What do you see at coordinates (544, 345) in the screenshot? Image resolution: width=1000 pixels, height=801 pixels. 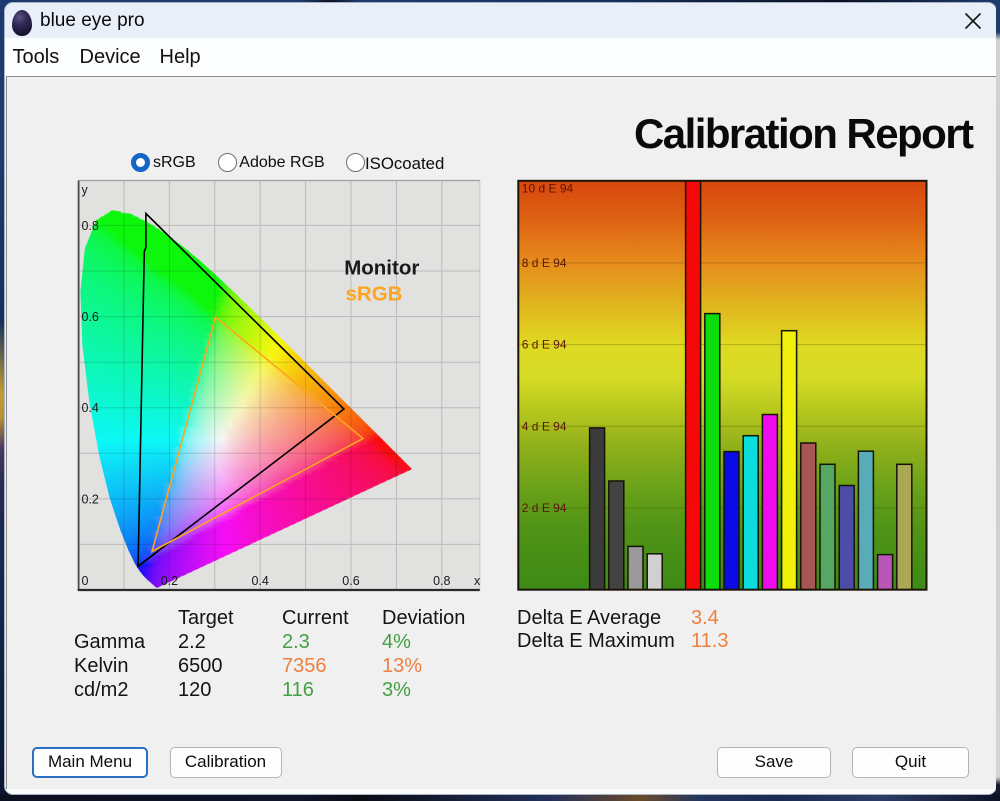 I see `svg-text: 6 d E 94` at bounding box center [544, 345].